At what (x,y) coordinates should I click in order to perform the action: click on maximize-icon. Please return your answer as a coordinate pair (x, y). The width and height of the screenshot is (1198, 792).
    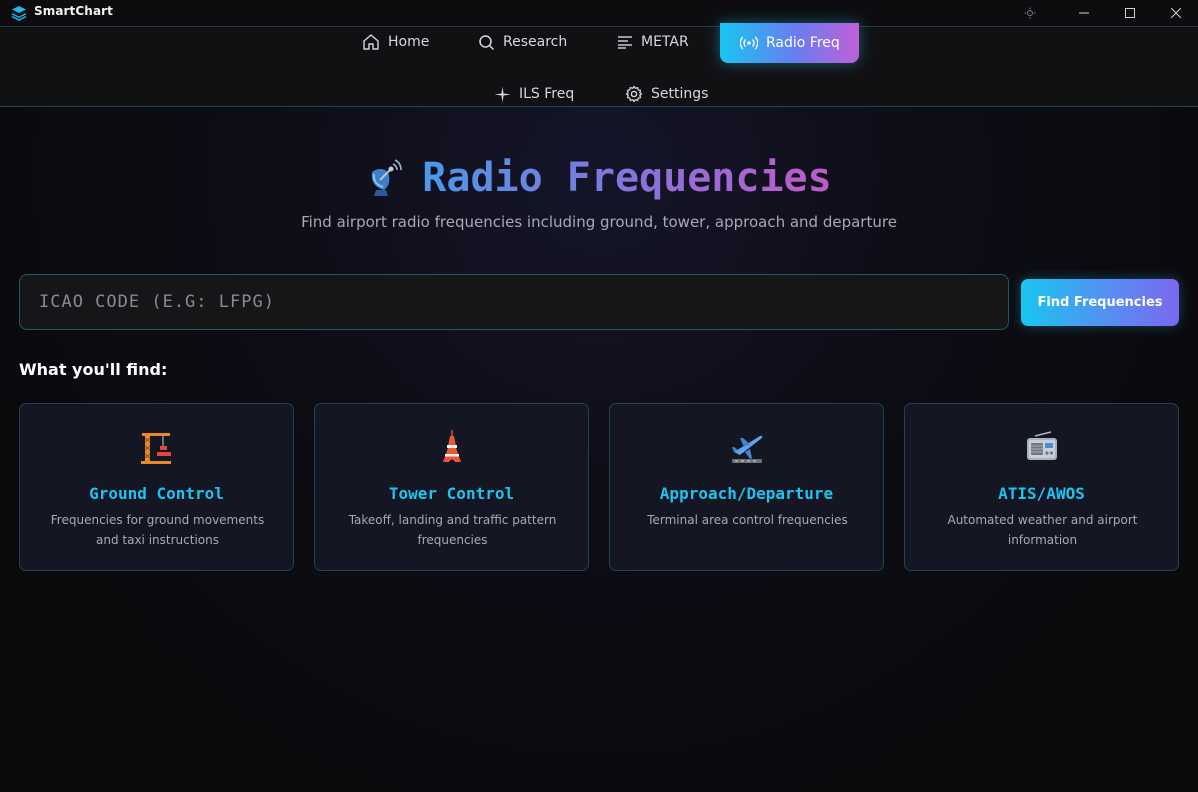
    Looking at the image, I should click on (1130, 13).